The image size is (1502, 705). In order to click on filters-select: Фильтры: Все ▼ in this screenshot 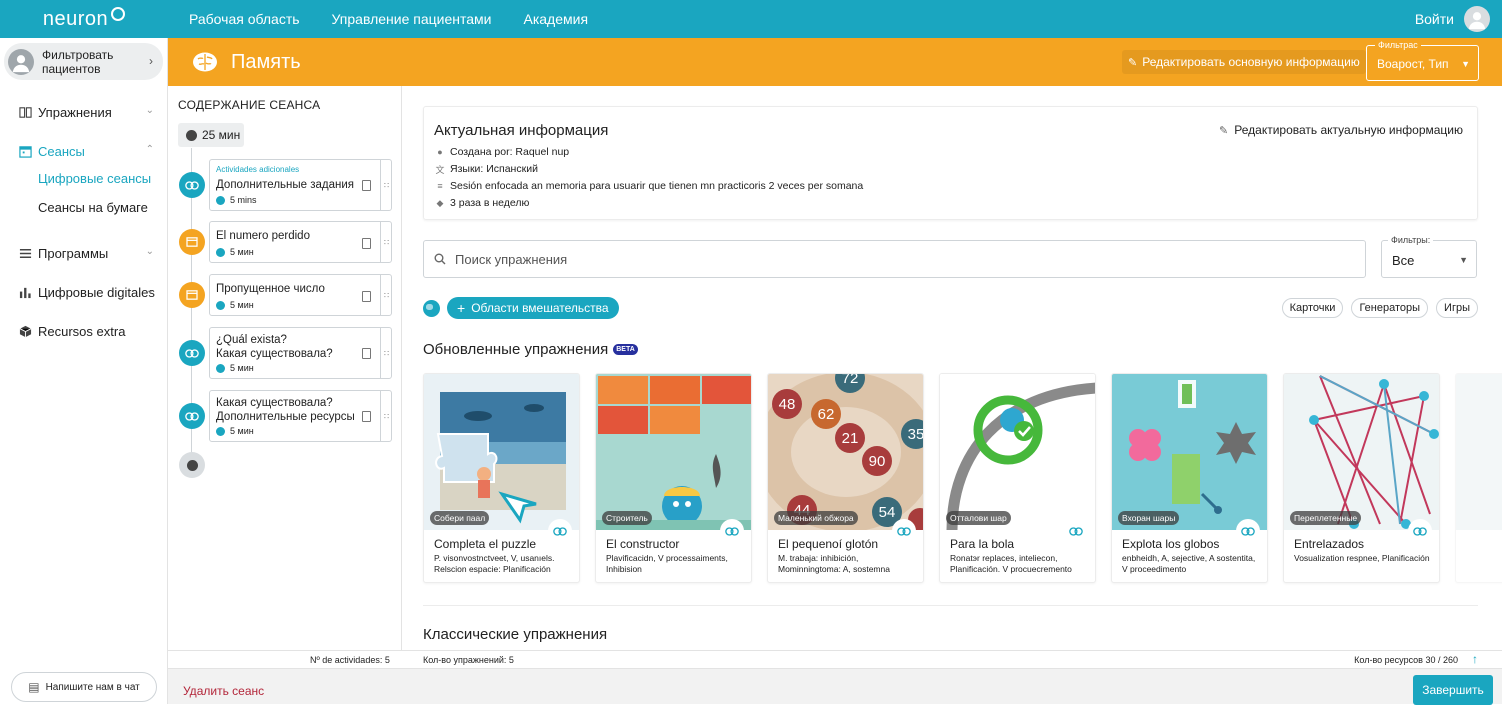, I will do `click(1429, 256)`.